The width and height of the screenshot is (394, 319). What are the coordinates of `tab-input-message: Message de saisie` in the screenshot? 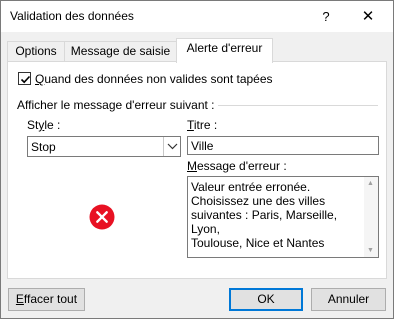 It's located at (120, 51).